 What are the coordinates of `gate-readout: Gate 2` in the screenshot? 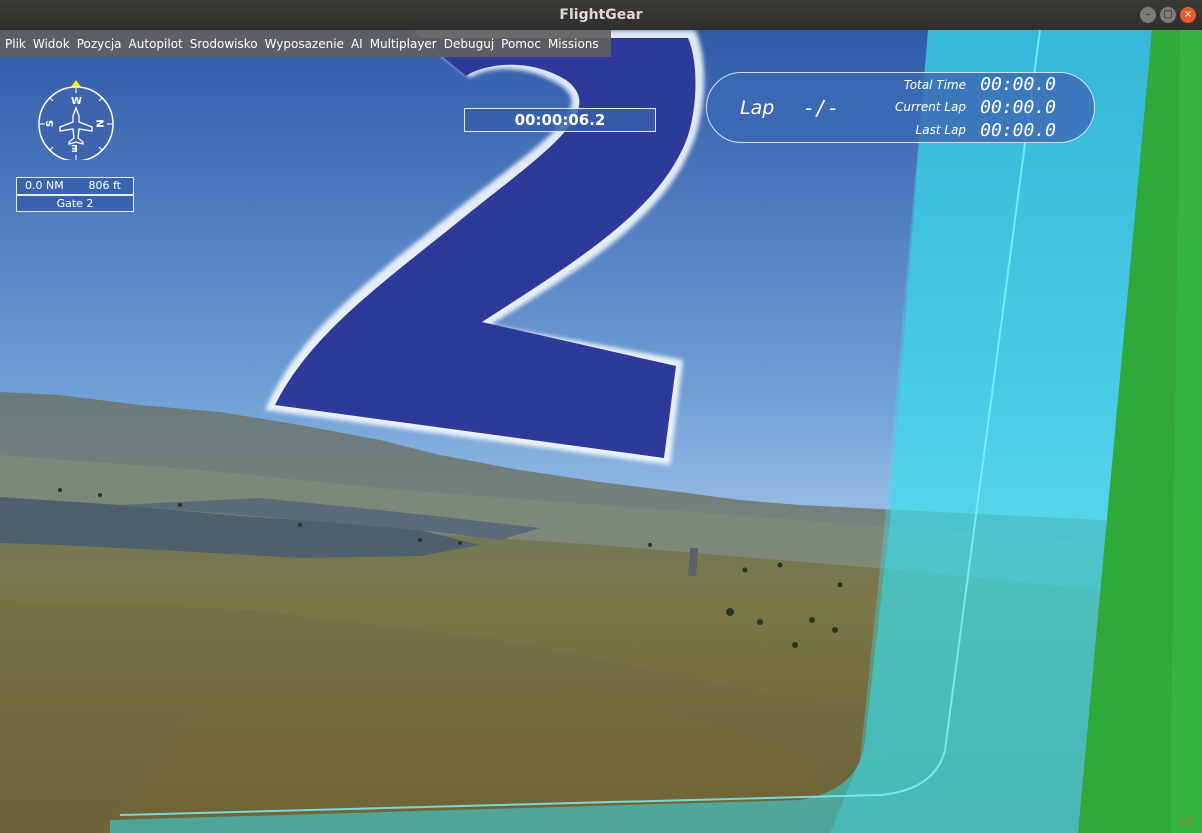 It's located at (75, 203).